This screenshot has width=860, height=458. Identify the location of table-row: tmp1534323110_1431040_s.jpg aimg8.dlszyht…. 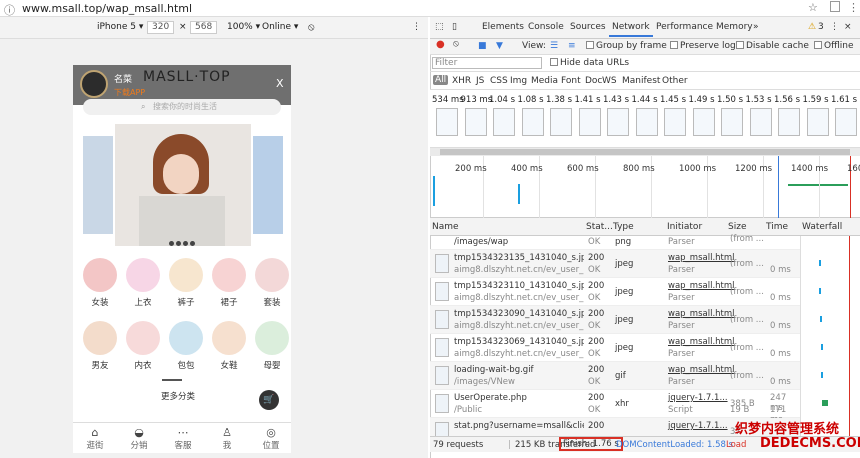
(615, 292).